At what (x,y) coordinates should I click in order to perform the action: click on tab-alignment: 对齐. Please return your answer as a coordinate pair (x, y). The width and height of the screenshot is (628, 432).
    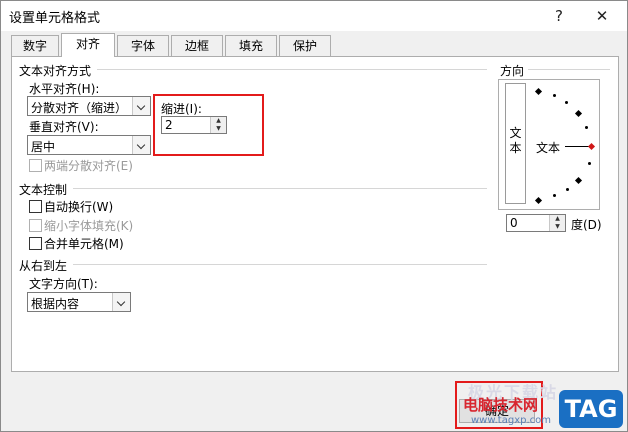
    Looking at the image, I should click on (88, 45).